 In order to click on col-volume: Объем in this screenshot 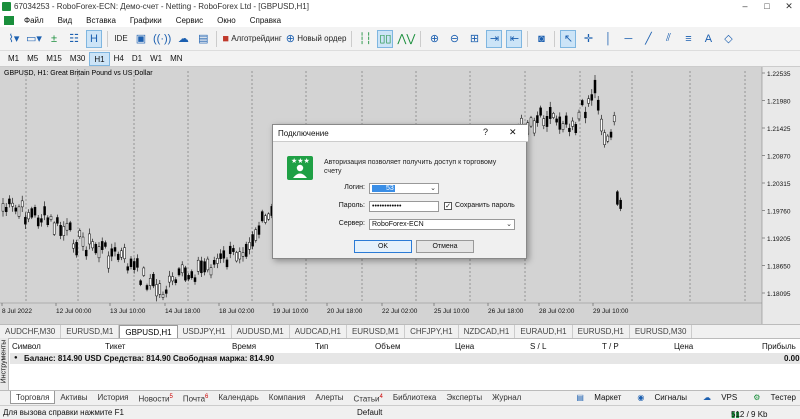, I will do `click(388, 346)`.